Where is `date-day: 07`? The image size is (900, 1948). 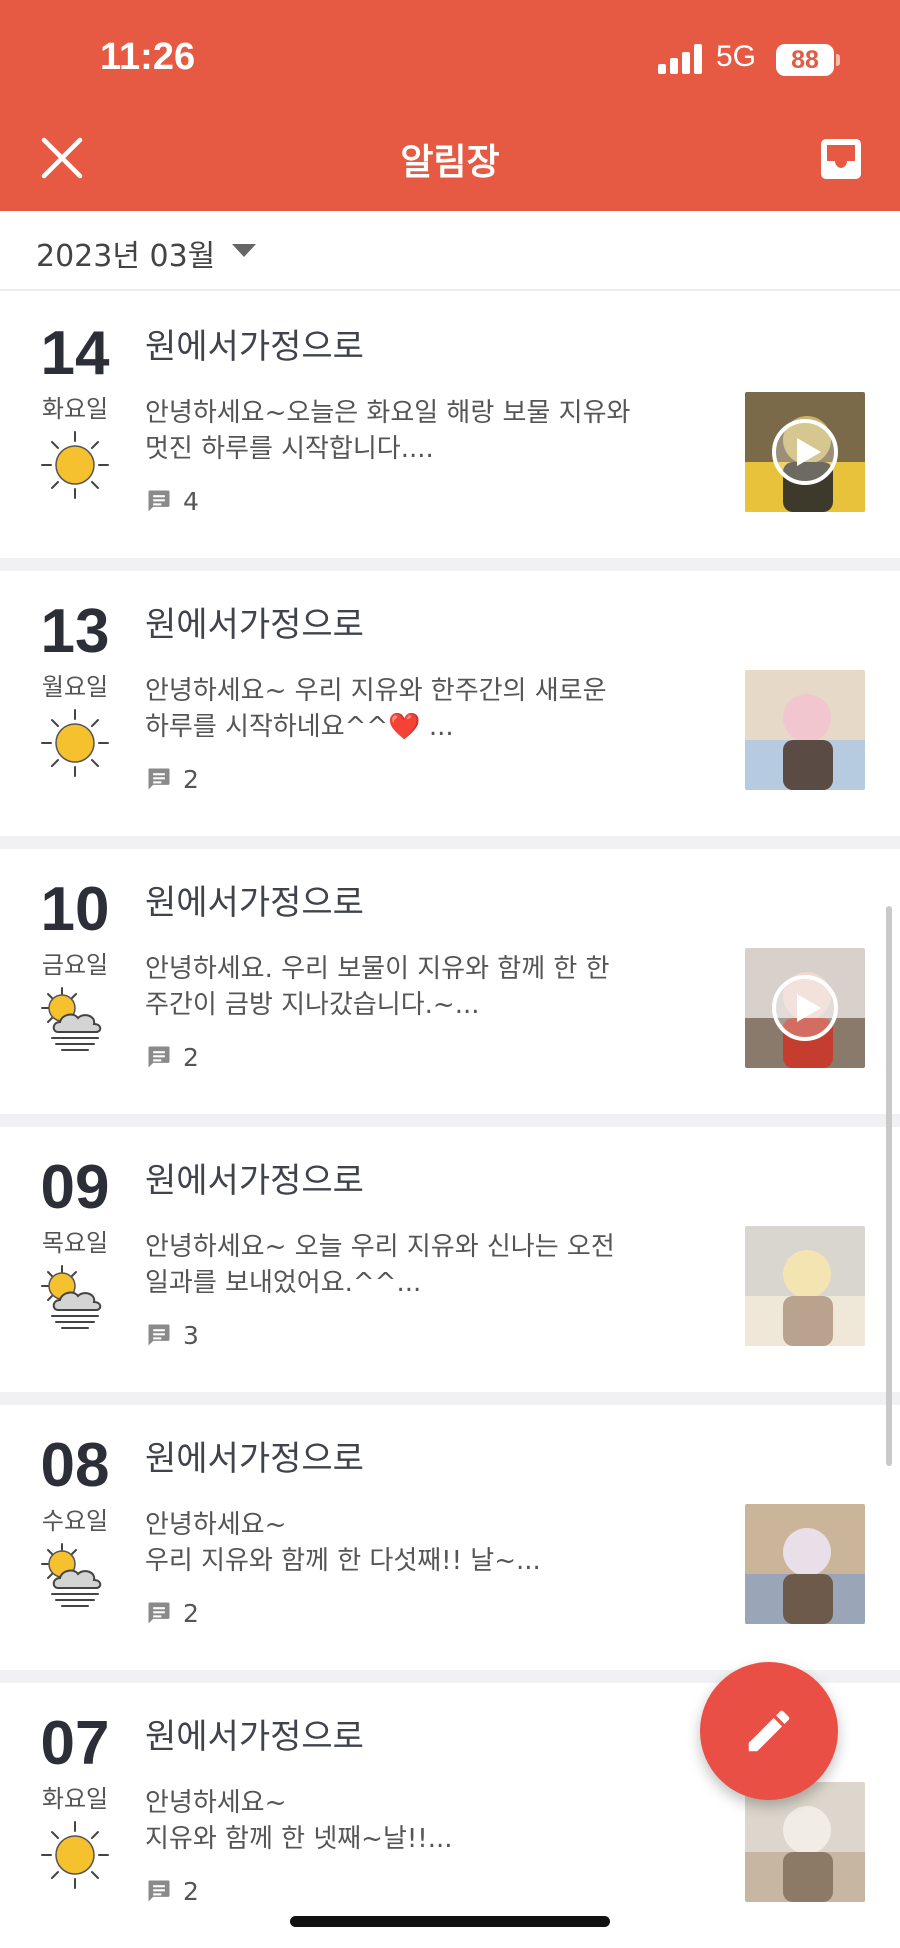 date-day: 07 is located at coordinates (75, 1743).